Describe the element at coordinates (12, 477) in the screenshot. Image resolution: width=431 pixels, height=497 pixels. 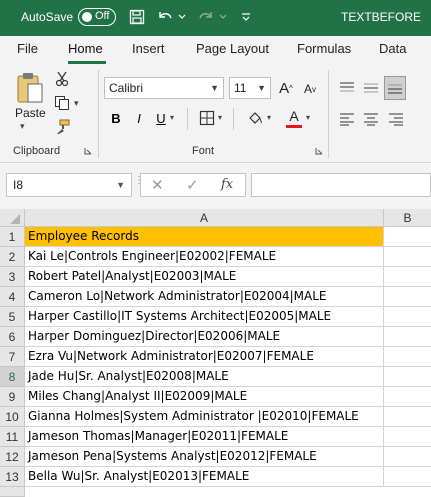
I see `row-header: 13` at that location.